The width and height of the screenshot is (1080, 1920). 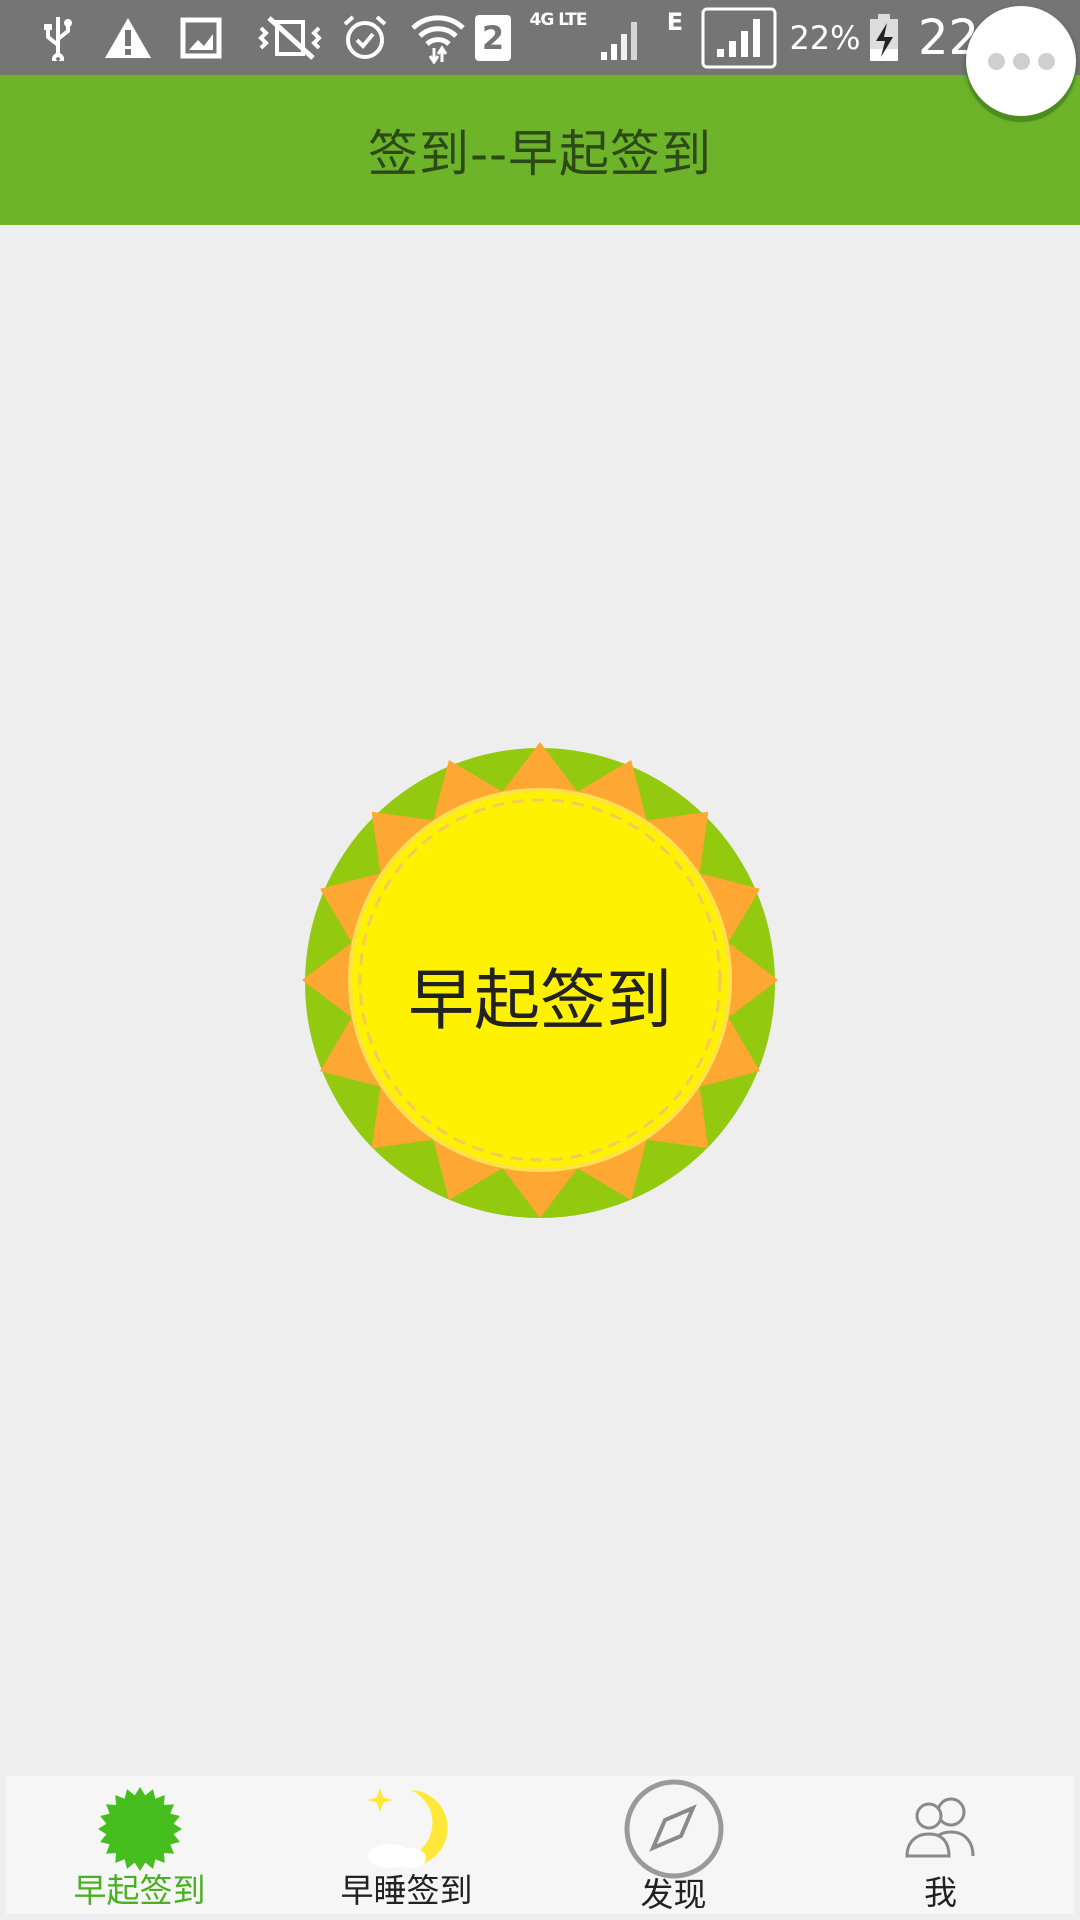 What do you see at coordinates (406, 1890) in the screenshot?
I see `tab-label: 早睡签到` at bounding box center [406, 1890].